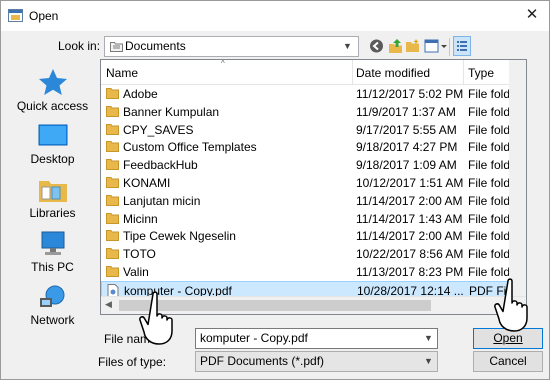 This screenshot has width=550, height=380. Describe the element at coordinates (406, 129) in the screenshot. I see `file-date: 9/17/2017 5:55 AM` at that location.